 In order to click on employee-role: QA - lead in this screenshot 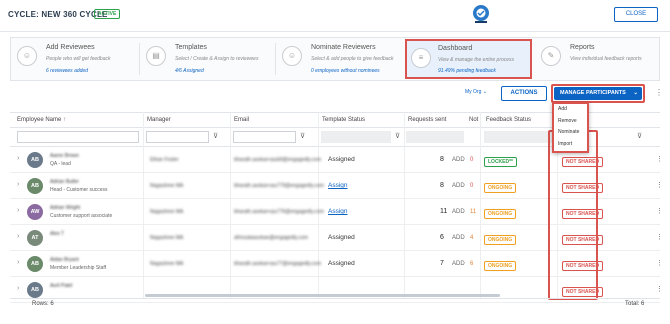, I will do `click(60, 164)`.